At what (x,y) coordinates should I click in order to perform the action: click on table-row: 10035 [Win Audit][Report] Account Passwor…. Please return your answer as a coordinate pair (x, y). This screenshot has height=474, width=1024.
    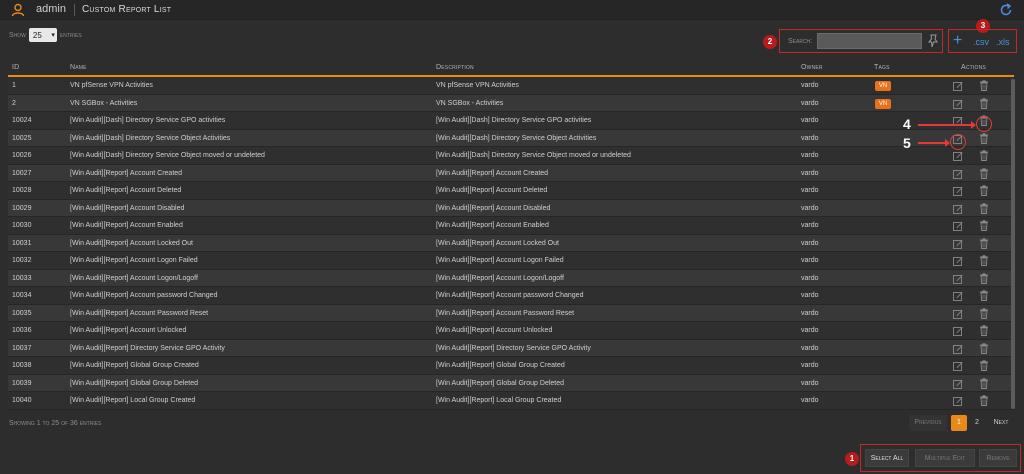
    Looking at the image, I should click on (511, 313).